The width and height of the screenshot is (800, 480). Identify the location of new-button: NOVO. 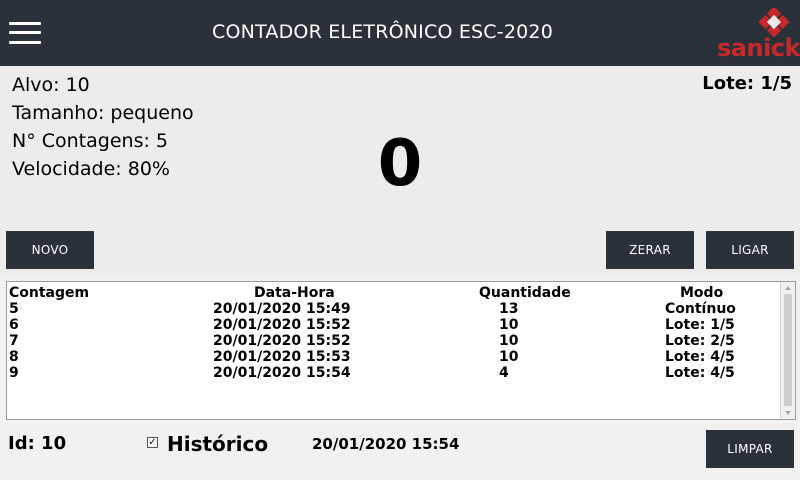
(50, 250).